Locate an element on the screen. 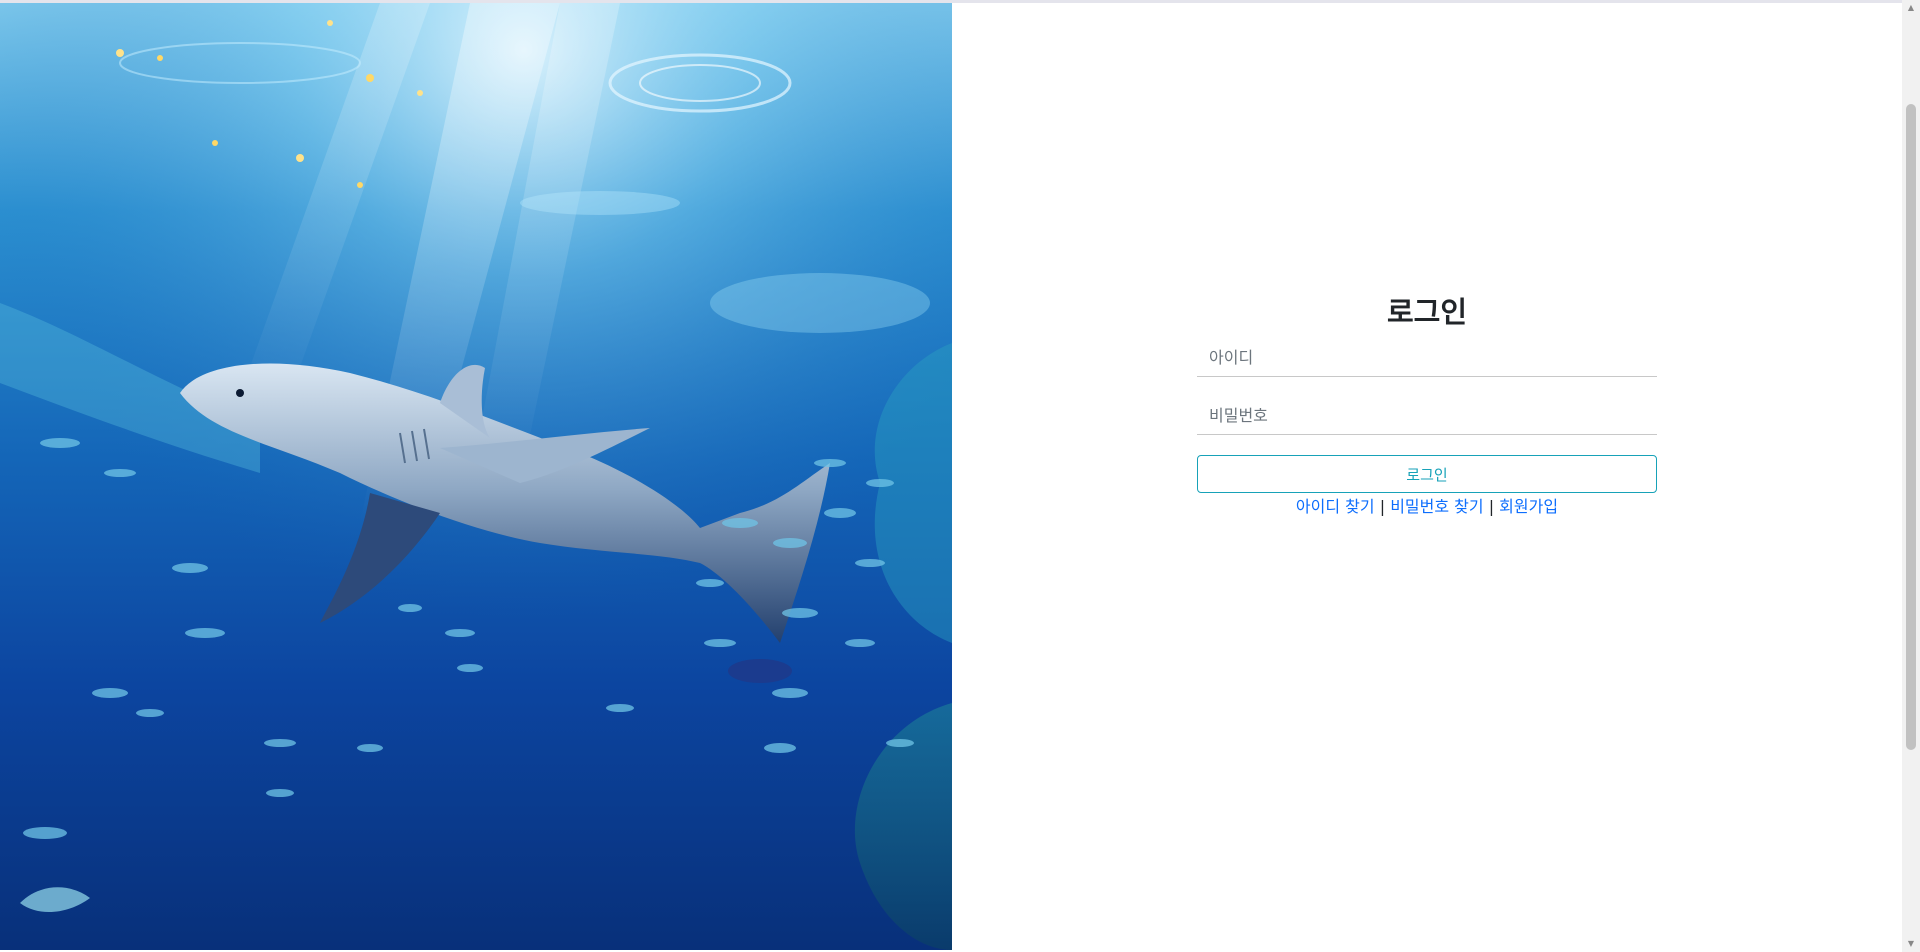 The height and width of the screenshot is (952, 1920). id-input is located at coordinates (1427, 358).